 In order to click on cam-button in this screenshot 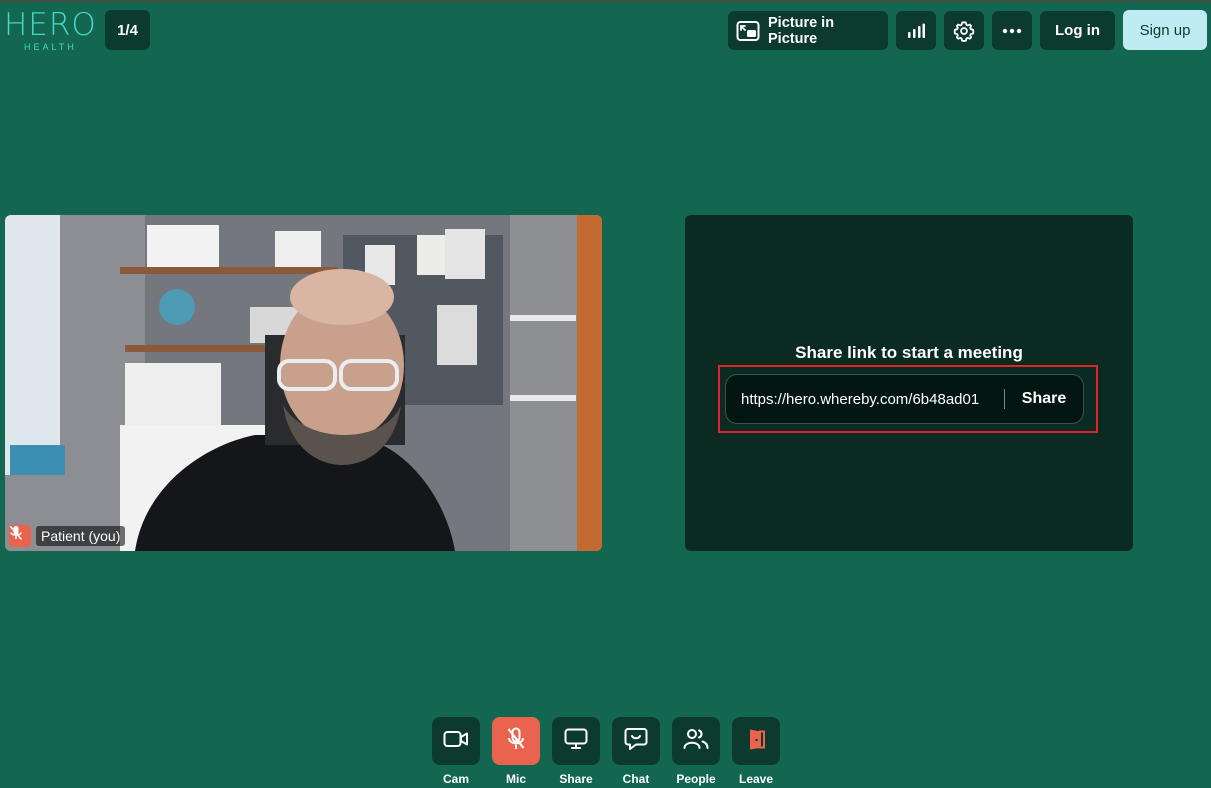, I will do `click(456, 741)`.